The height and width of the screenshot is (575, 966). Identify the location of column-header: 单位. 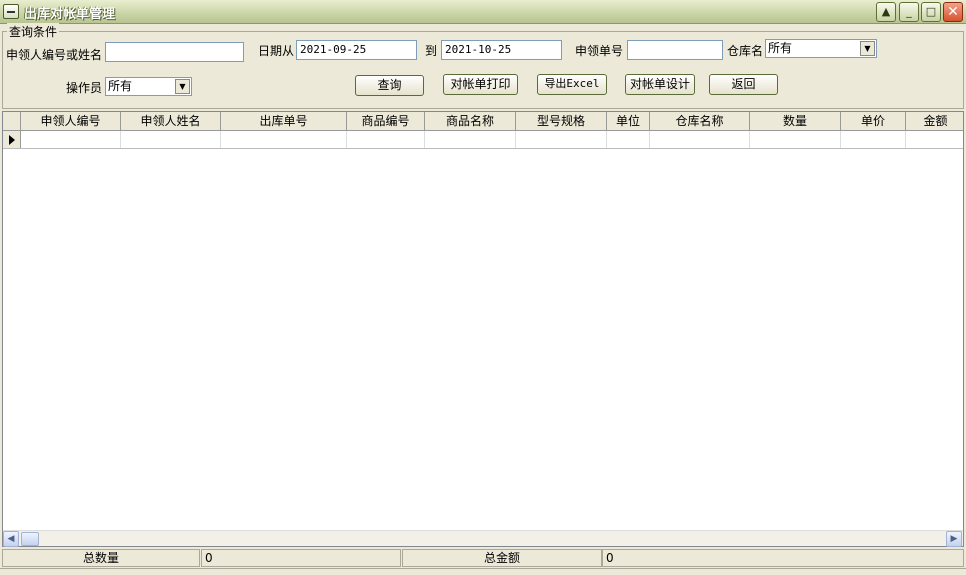
(628, 121).